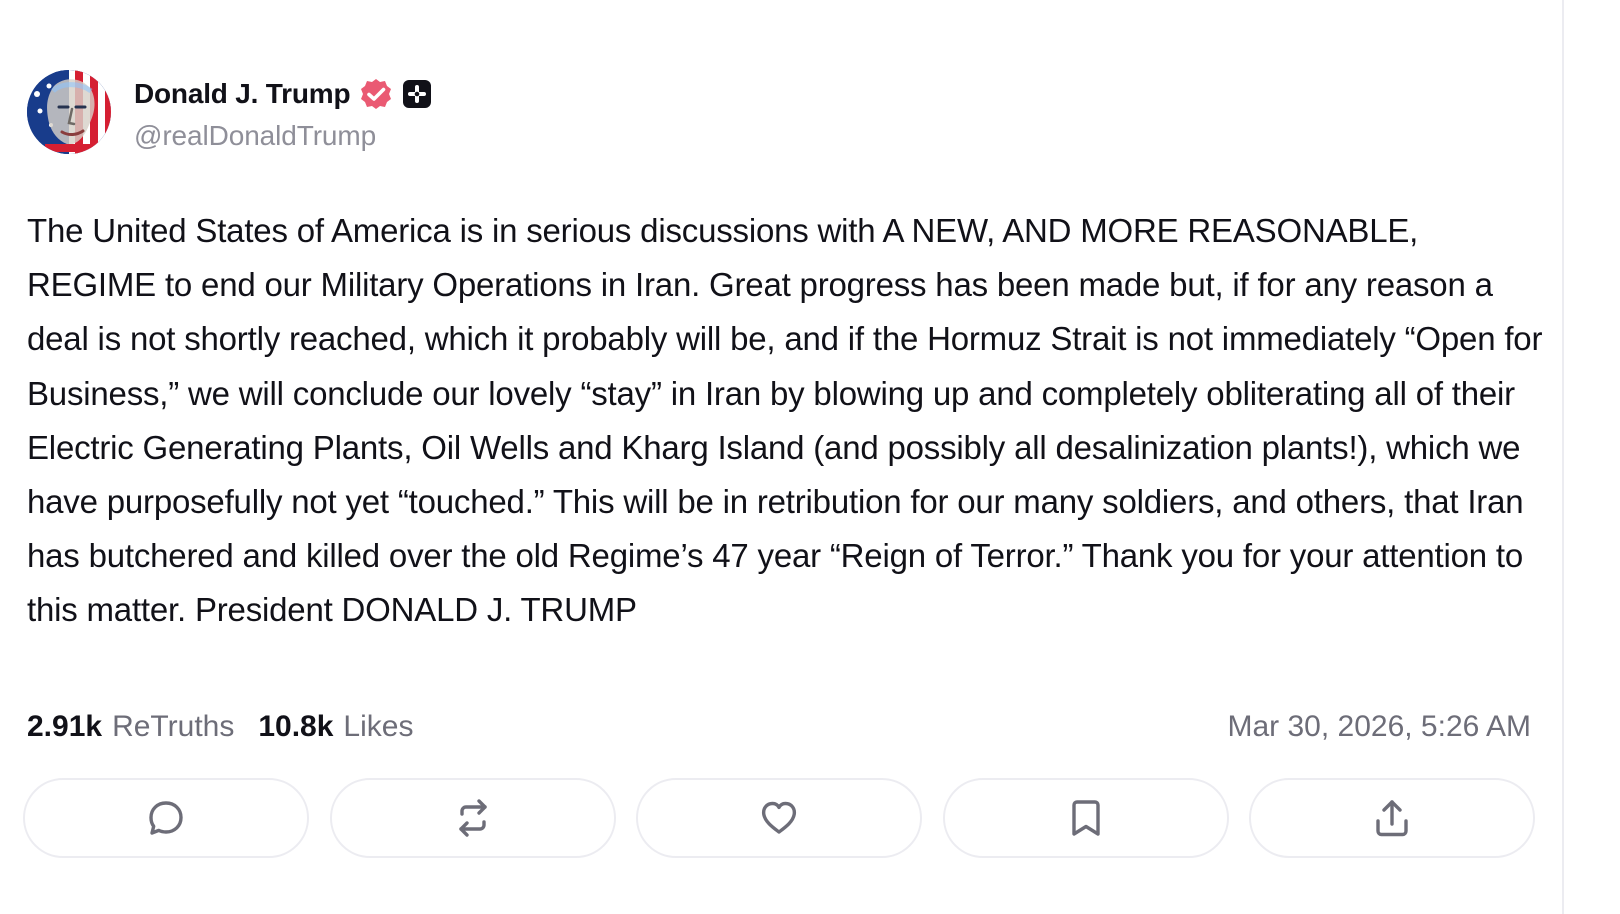 Image resolution: width=1620 pixels, height=914 pixels. Describe the element at coordinates (283, 136) in the screenshot. I see `author-handle: @realDonaldTrump` at that location.